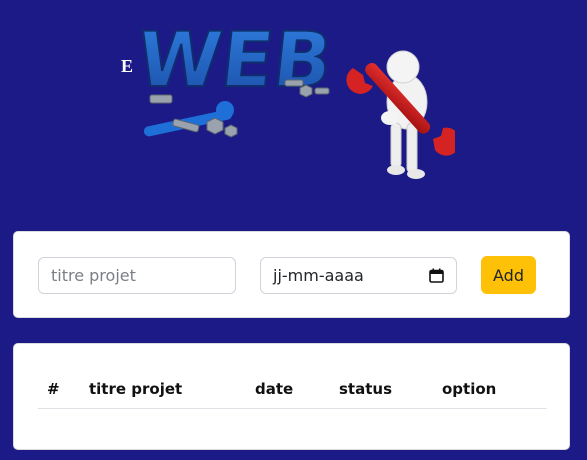 This screenshot has width=587, height=460. Describe the element at coordinates (318, 275) in the screenshot. I see `date-placeholder: jj-mm-aaaa` at that location.